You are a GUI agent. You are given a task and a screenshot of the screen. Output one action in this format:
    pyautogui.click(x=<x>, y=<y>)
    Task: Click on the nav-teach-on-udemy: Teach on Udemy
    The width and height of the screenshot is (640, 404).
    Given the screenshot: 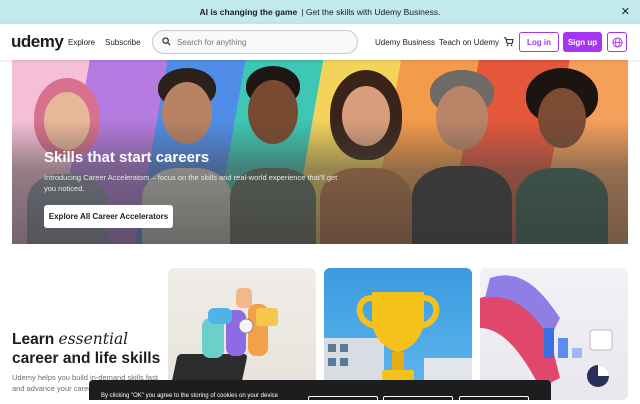 What is the action you would take?
    pyautogui.click(x=469, y=42)
    